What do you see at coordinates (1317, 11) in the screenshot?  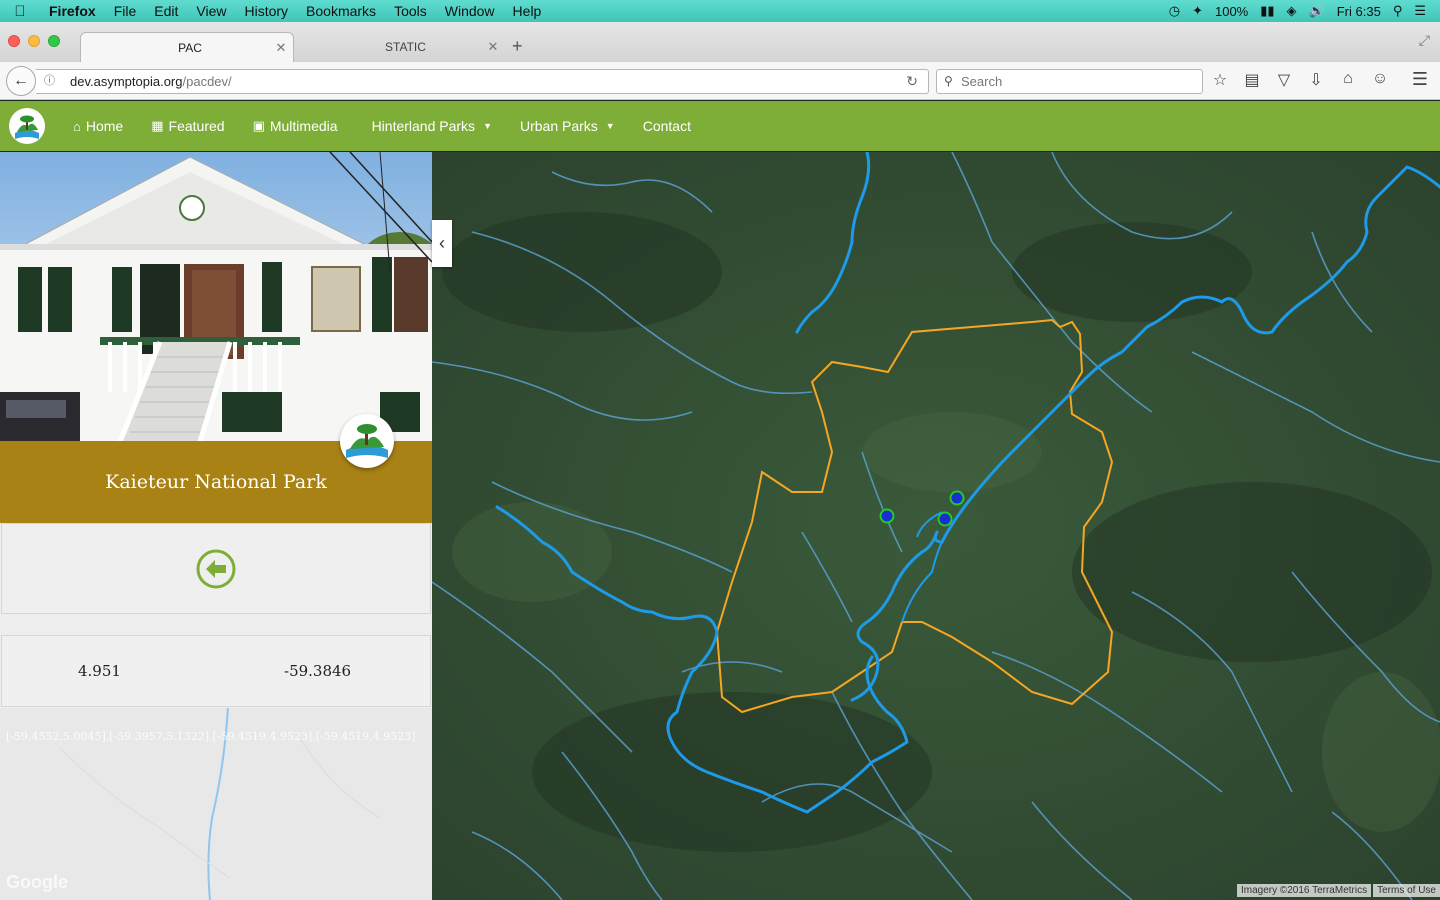 I see `volume-icon: 🔊` at bounding box center [1317, 11].